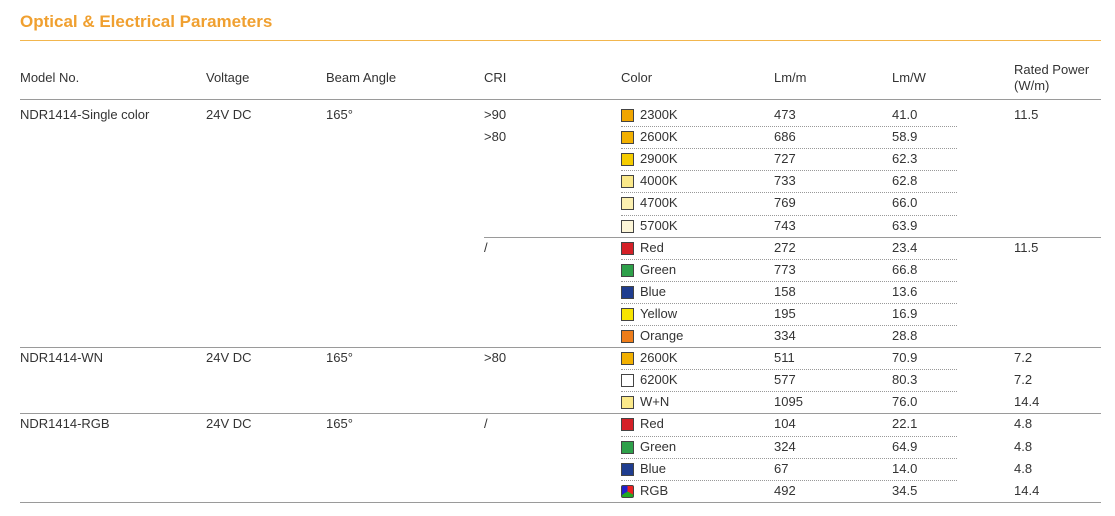 This screenshot has height=516, width=1115. I want to click on color-label: 6200K, so click(659, 380).